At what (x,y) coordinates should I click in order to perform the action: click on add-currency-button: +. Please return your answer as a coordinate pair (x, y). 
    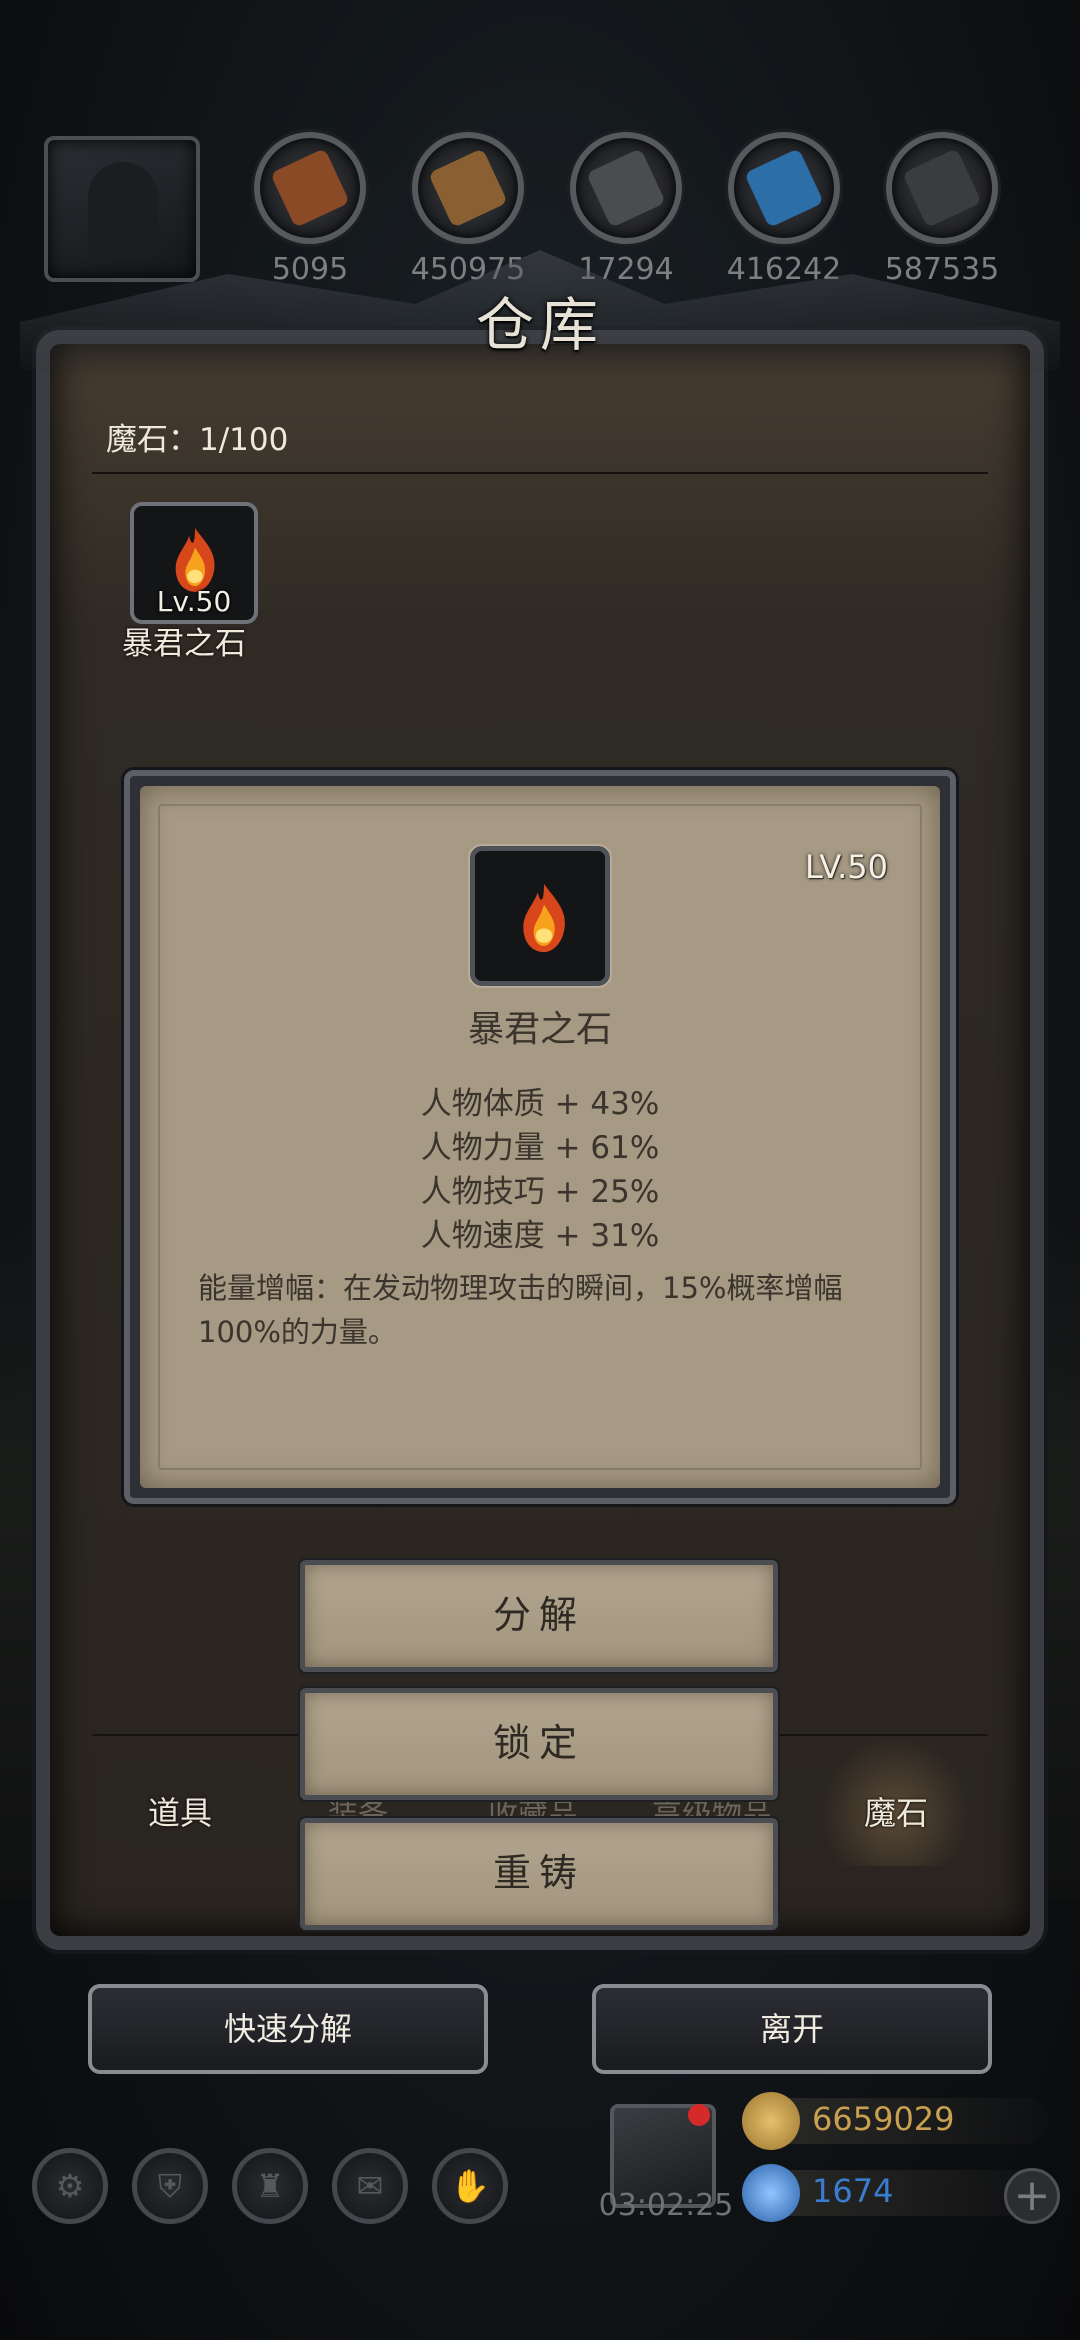
    Looking at the image, I should click on (1032, 2196).